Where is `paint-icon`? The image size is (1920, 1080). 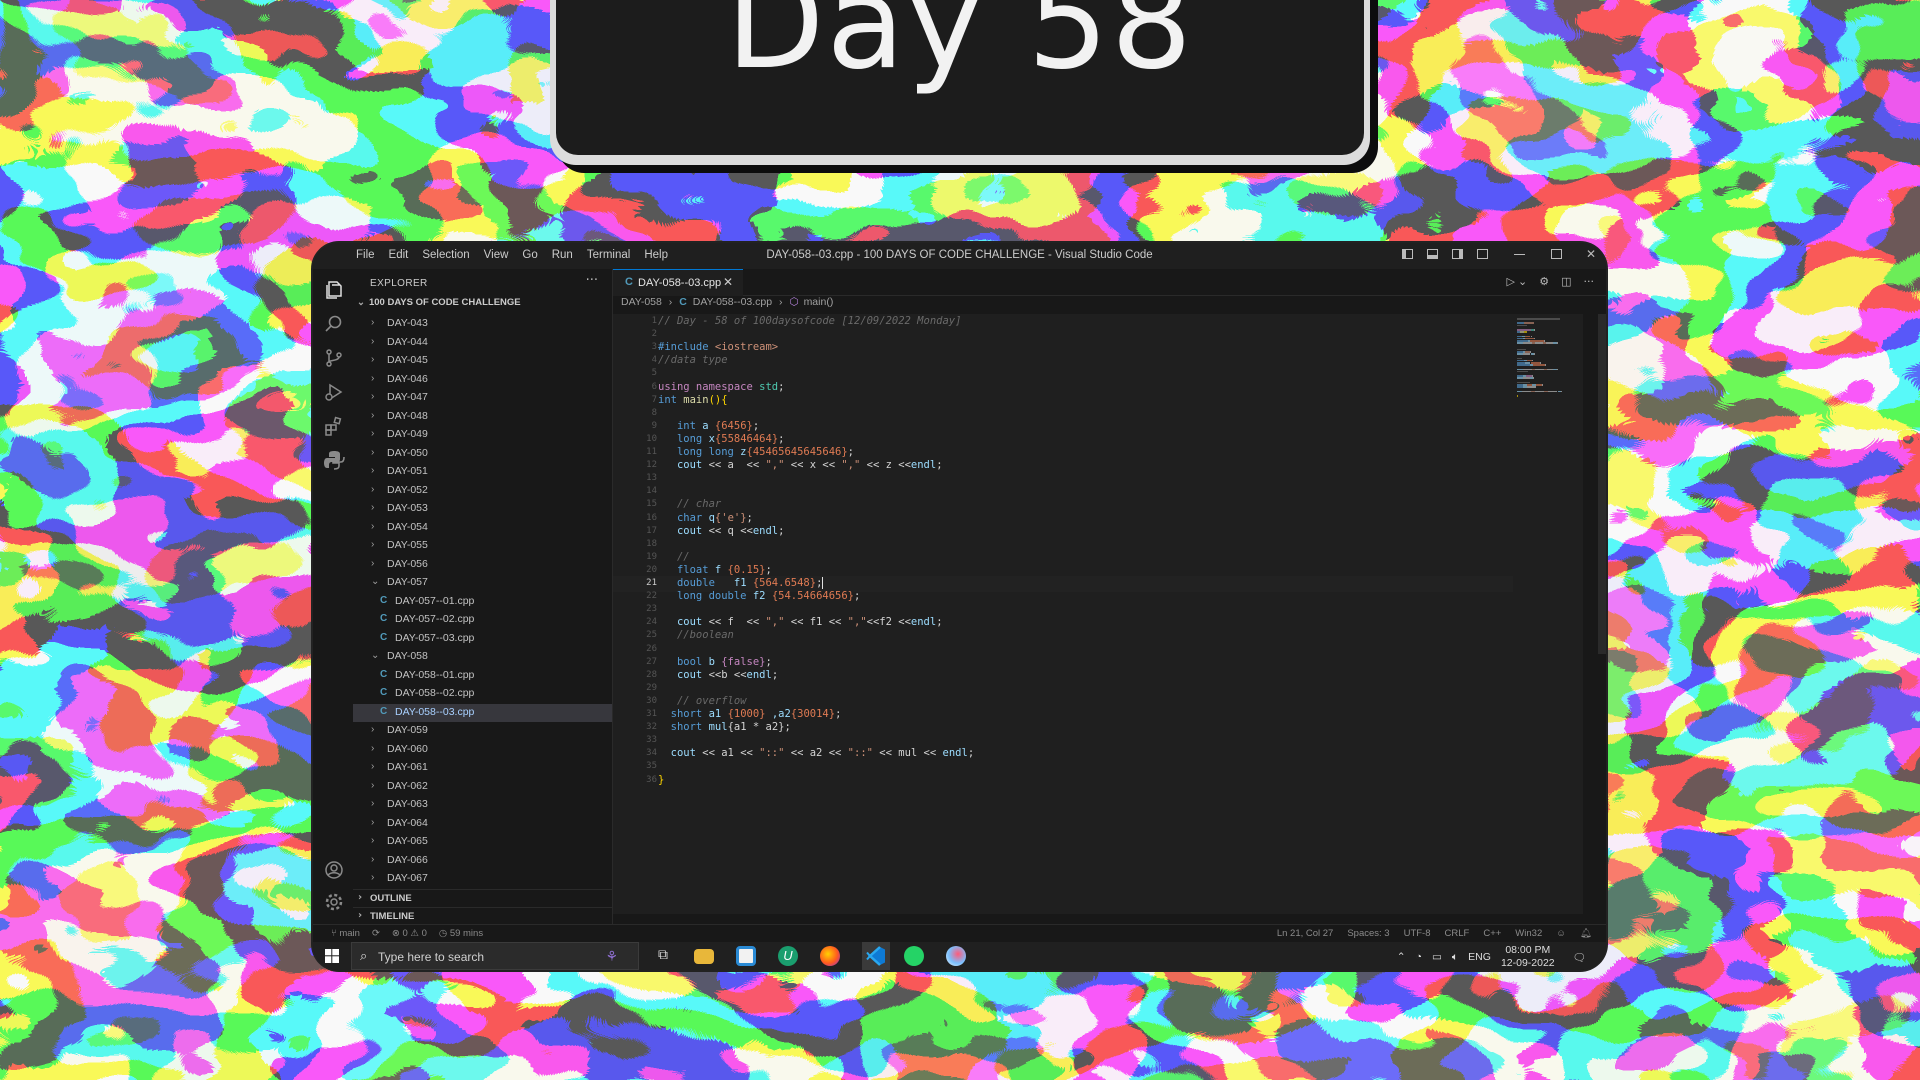 paint-icon is located at coordinates (956, 956).